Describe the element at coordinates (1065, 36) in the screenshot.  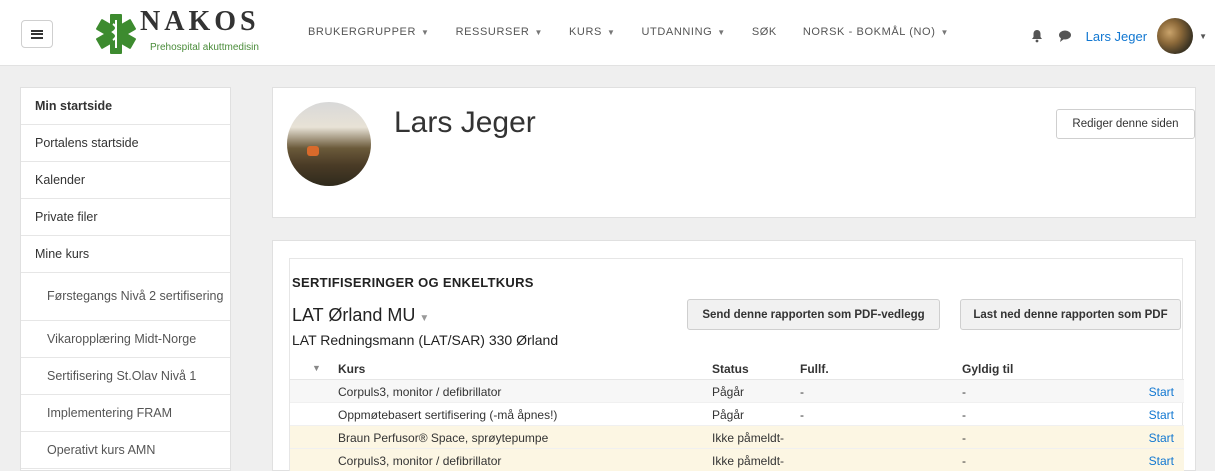
I see `chat-bubble-icon` at that location.